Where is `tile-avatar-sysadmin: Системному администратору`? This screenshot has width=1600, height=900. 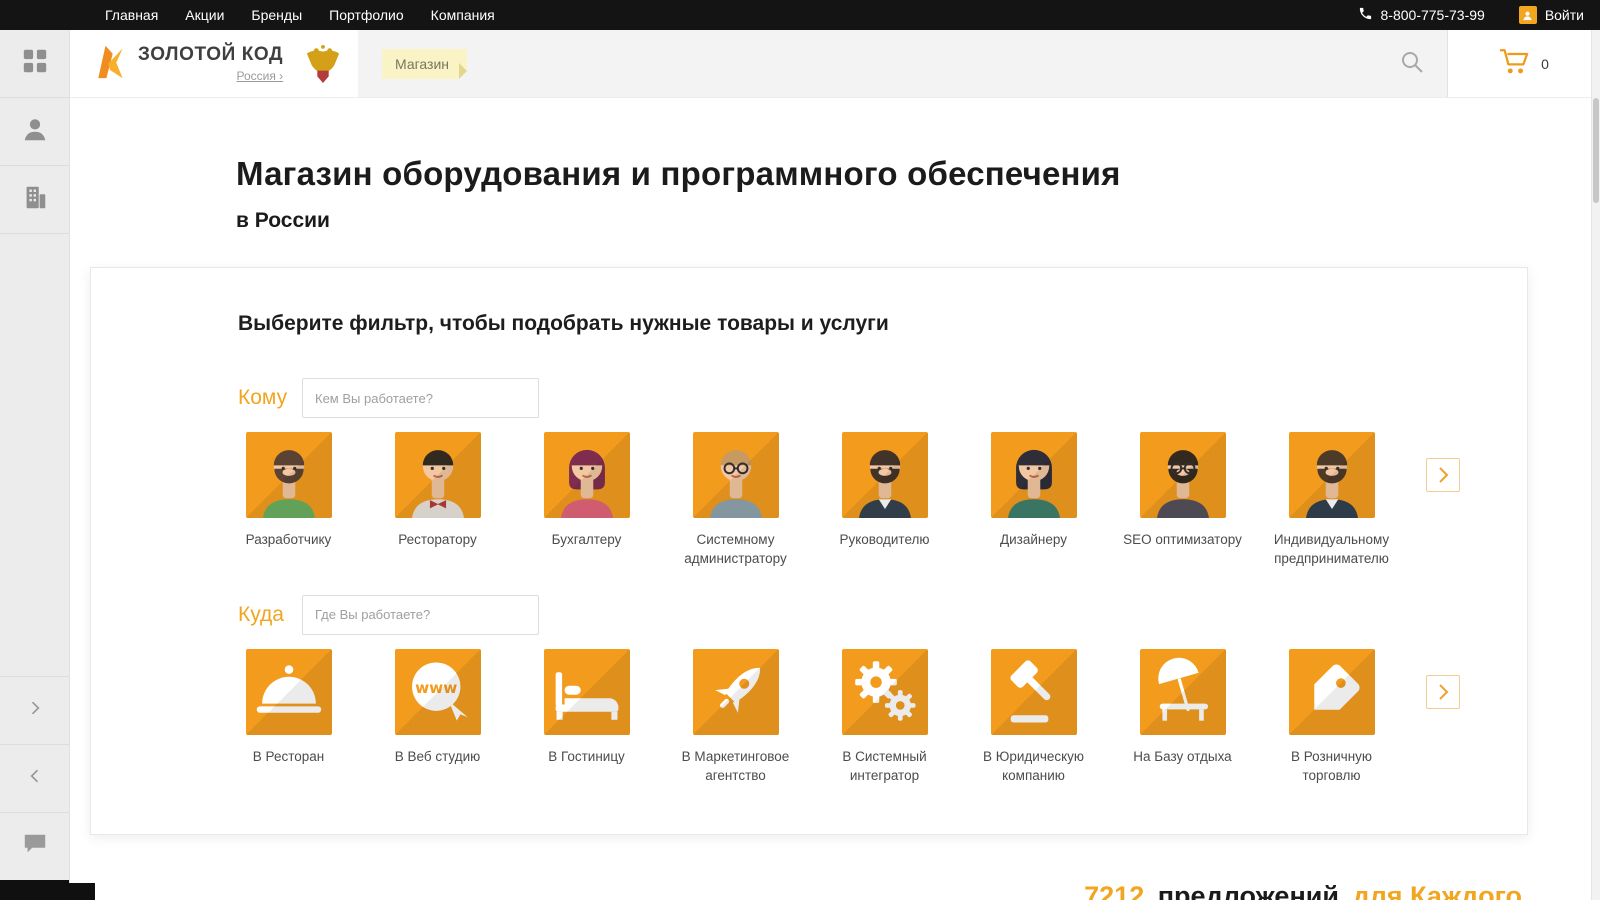 tile-avatar-sysadmin: Системному администратору is located at coordinates (735, 500).